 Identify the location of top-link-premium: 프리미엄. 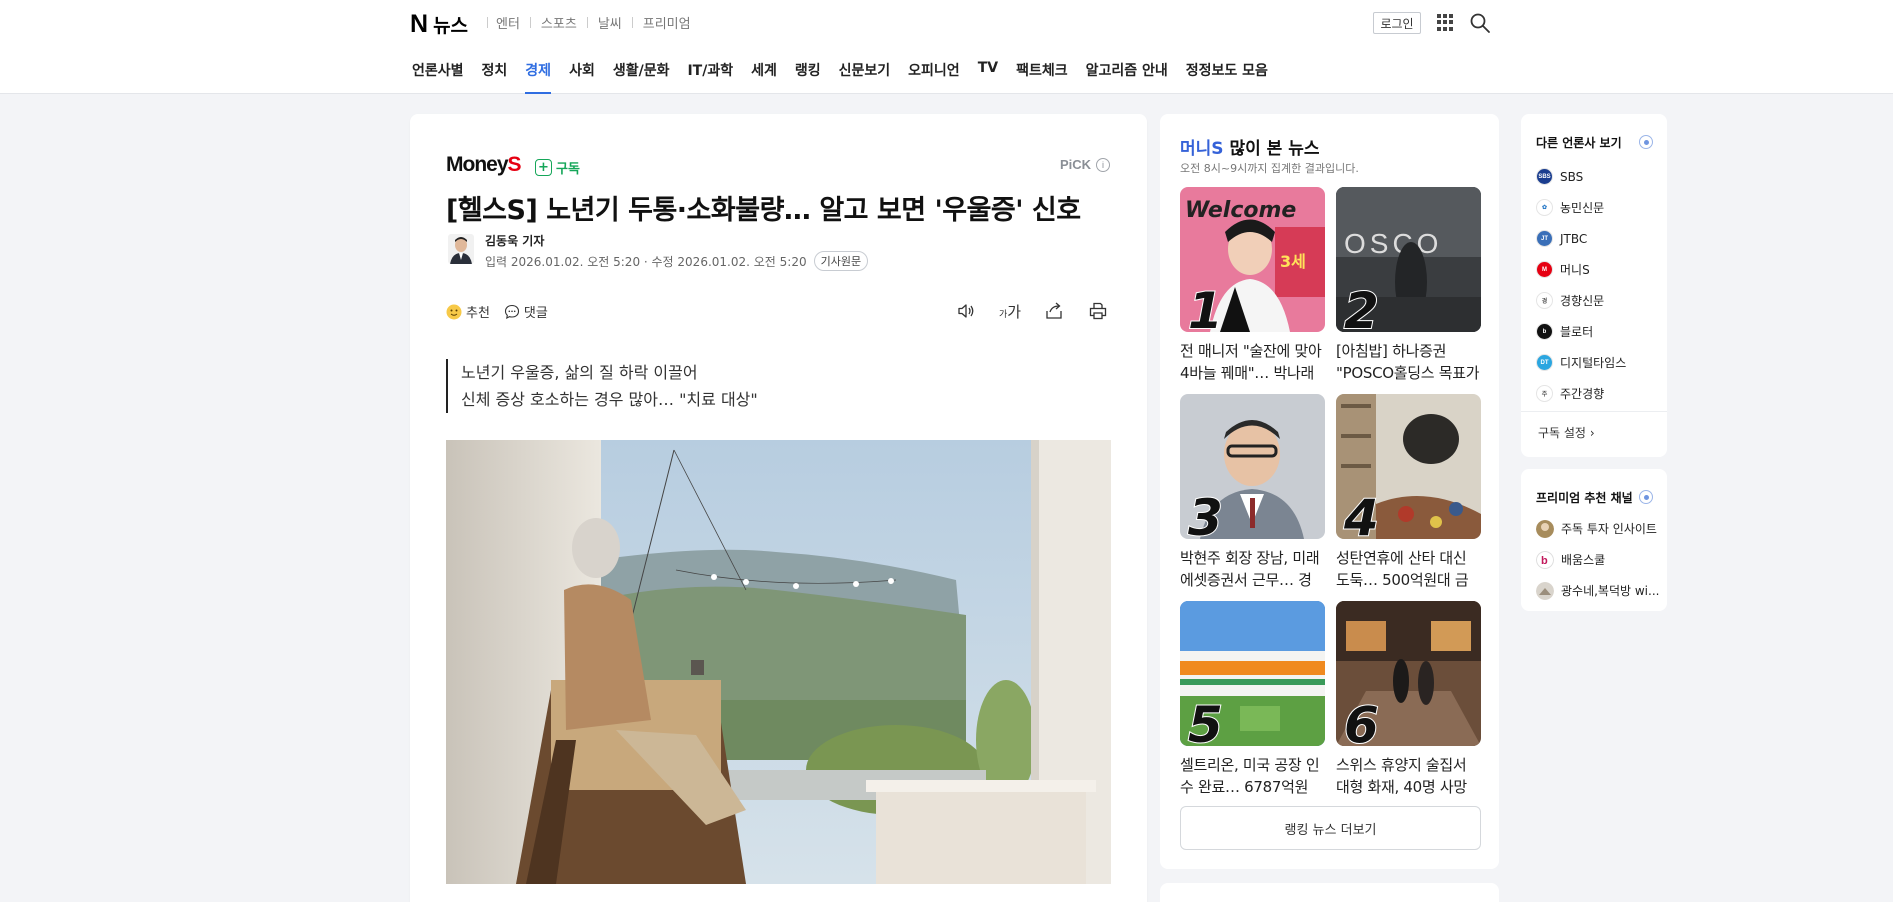
(667, 22).